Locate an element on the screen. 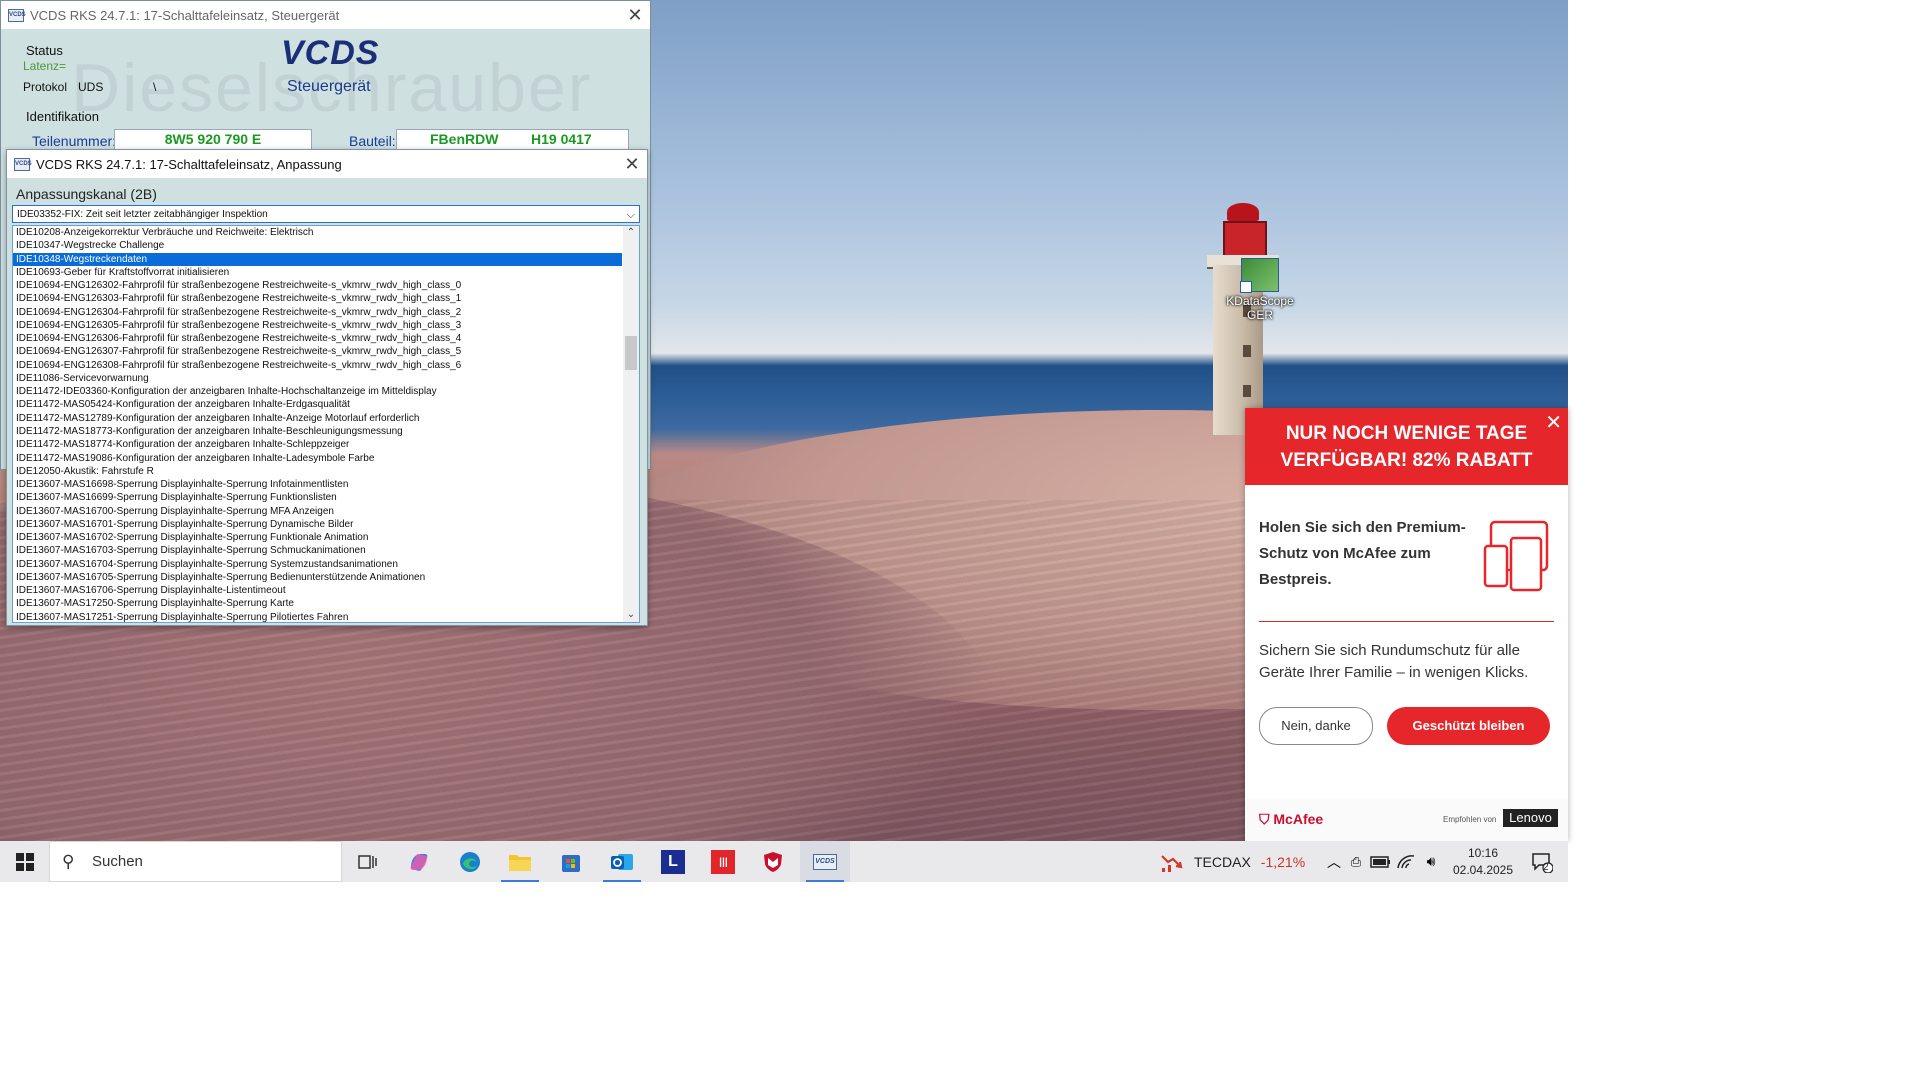 The image size is (1920, 1080). mcafee-logo: ⛉ McAfee is located at coordinates (1291, 819).